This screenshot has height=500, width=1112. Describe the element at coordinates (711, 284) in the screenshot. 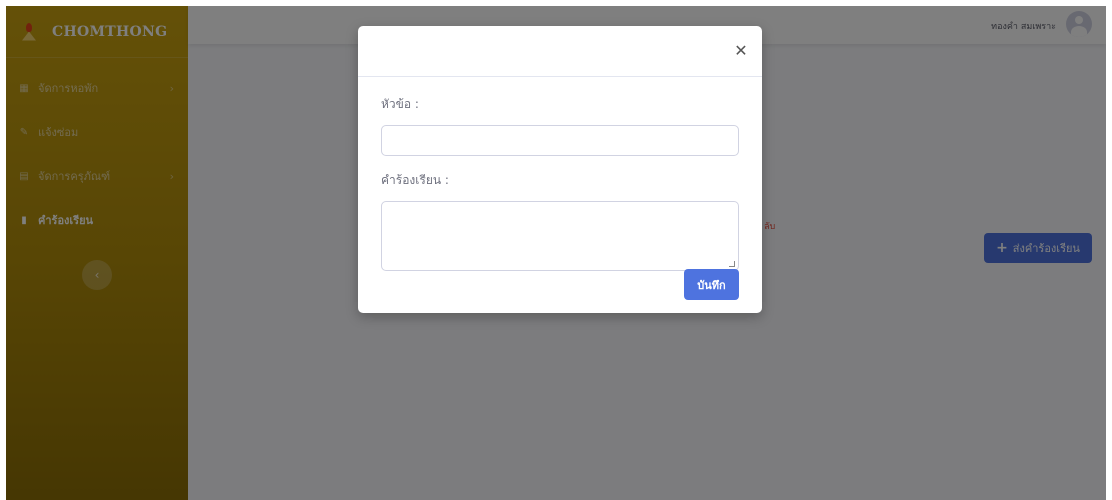

I see `save-button: บันทึก` at that location.